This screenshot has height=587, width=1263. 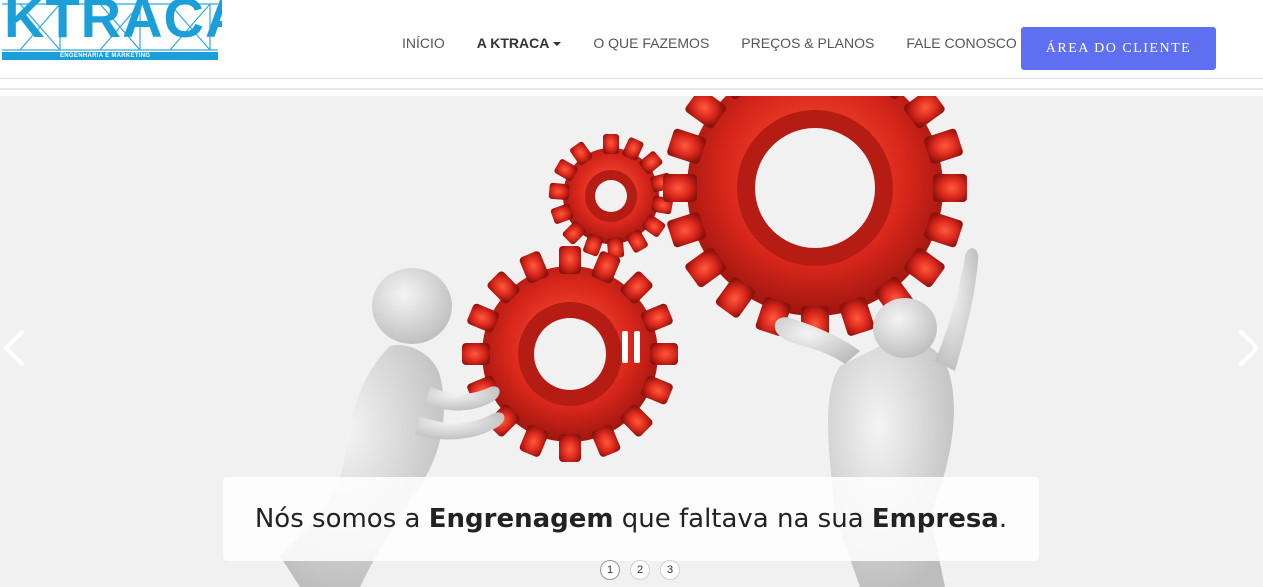 What do you see at coordinates (113, 24) in the screenshot?
I see `logo-wordmark: KTRACA` at bounding box center [113, 24].